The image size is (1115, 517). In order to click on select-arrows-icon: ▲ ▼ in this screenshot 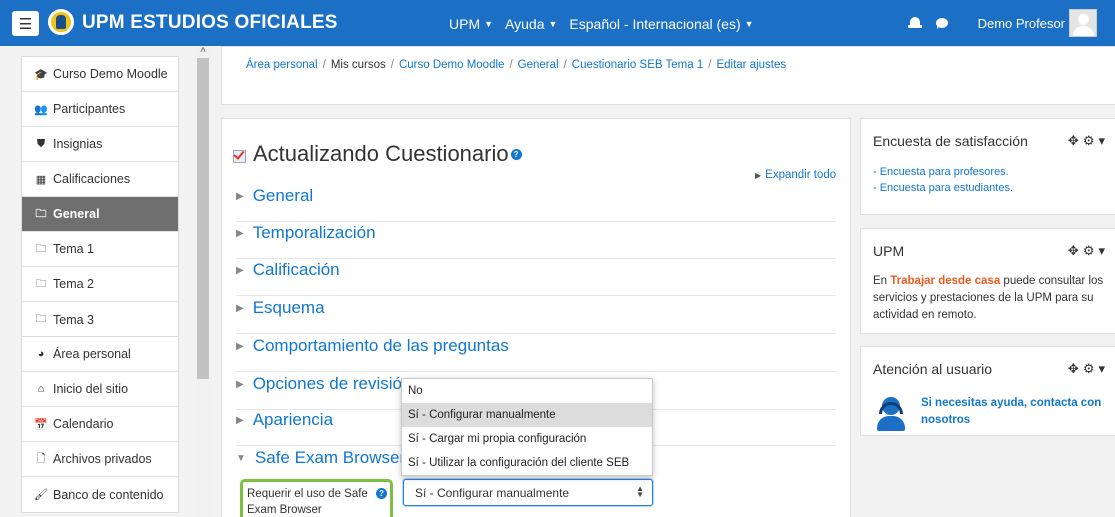, I will do `click(640, 491)`.